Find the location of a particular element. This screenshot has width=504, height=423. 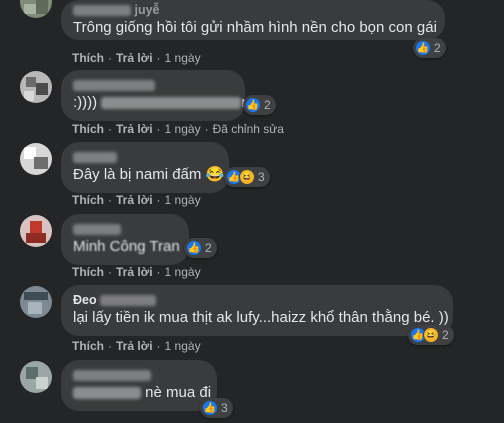

comment-text: Minh Công Tran is located at coordinates (126, 246).